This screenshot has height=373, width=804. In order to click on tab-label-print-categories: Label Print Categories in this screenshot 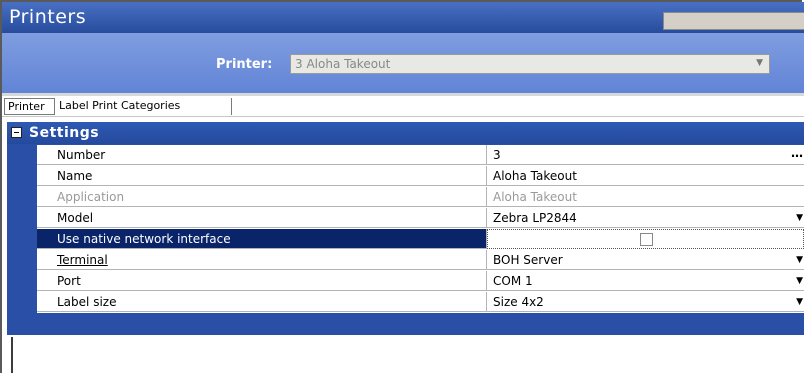, I will do `click(144, 106)`.